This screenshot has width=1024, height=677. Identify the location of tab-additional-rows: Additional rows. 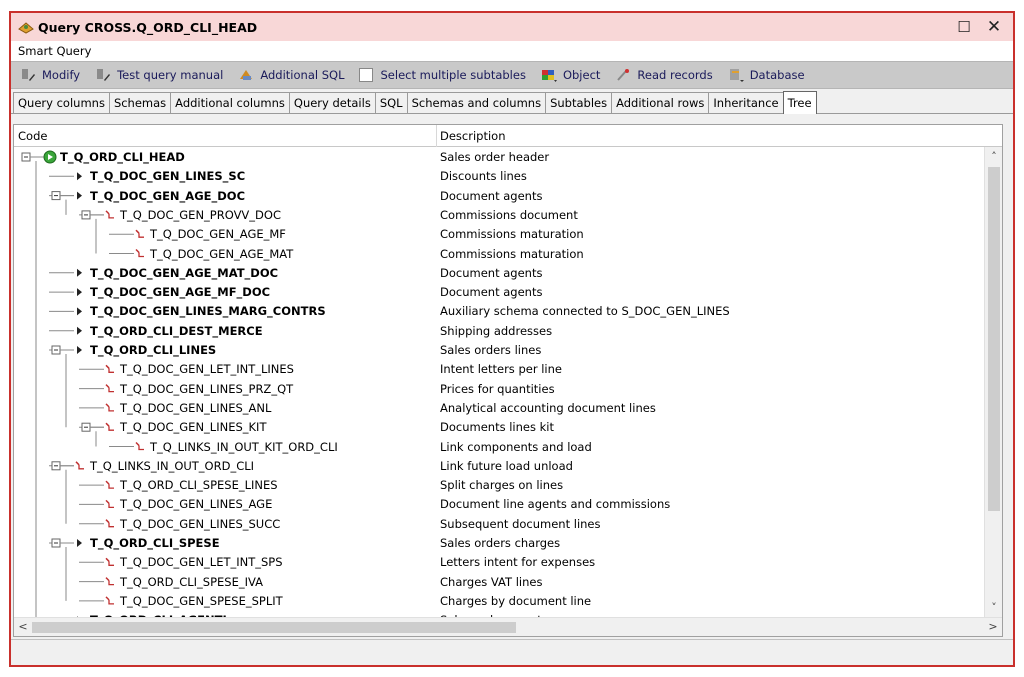
(660, 102).